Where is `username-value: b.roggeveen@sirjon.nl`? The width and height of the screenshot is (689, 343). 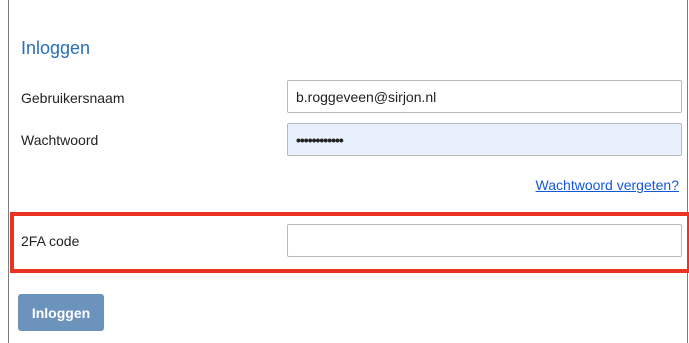 username-value: b.roggeveen@sirjon.nl is located at coordinates (366, 96).